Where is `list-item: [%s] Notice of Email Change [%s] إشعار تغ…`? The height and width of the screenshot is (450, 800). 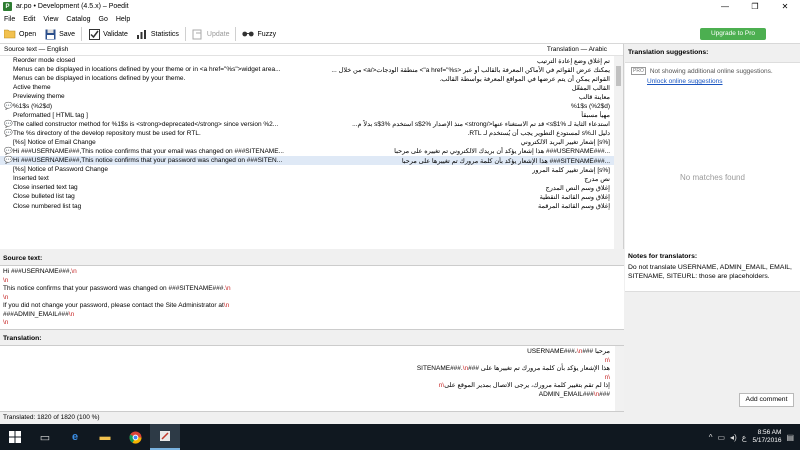 list-item: [%s] Notice of Email Change [%s] إشعار تغ… is located at coordinates (311, 142).